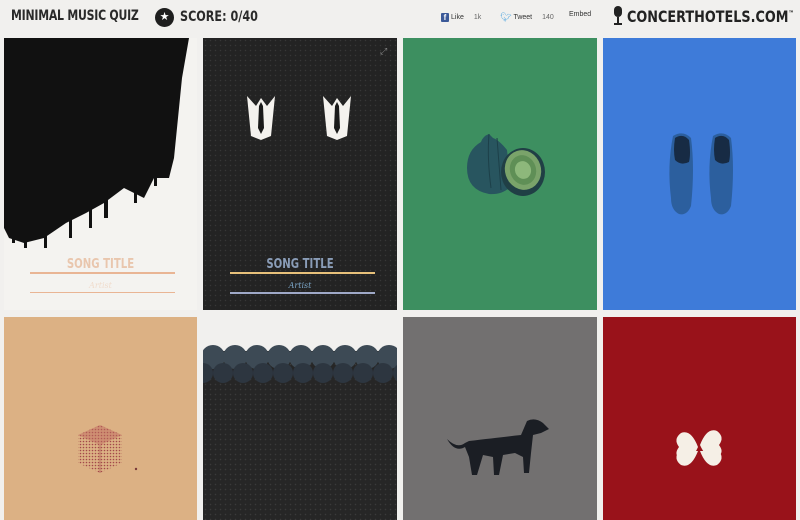 This screenshot has height=520, width=800. I want to click on app-title: MINIMAL MUSIC QUIZ, so click(75, 16).